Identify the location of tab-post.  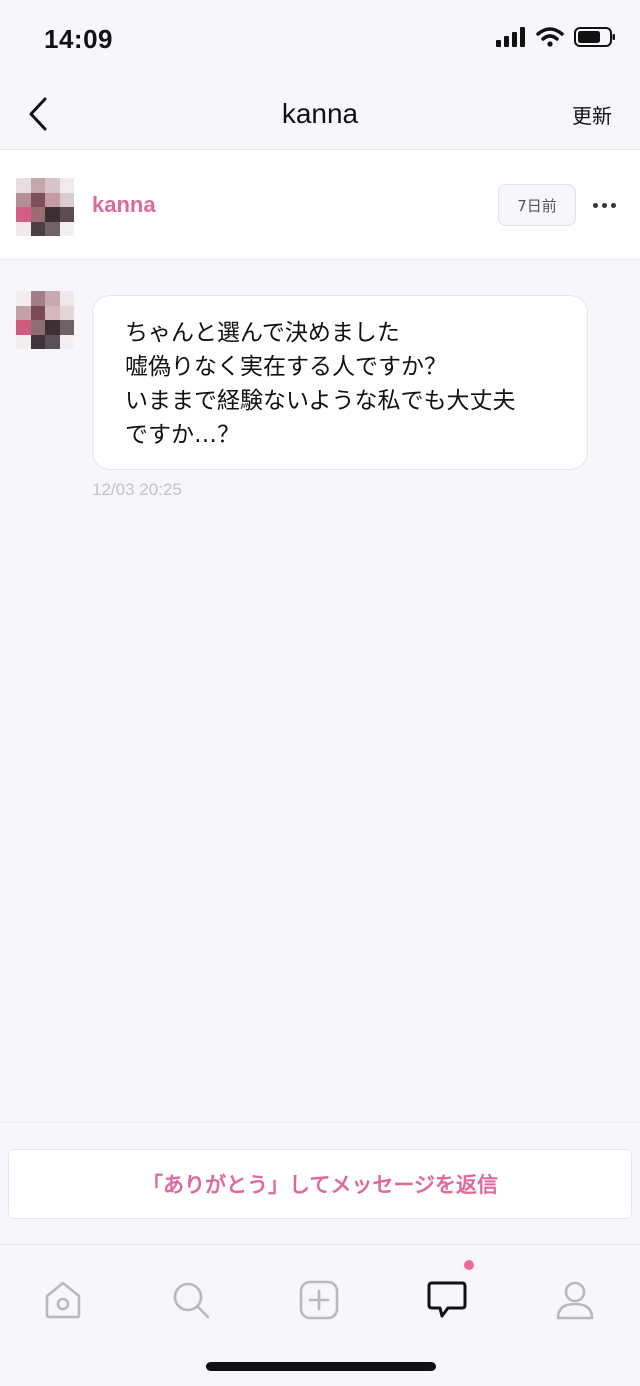
(319, 1300).